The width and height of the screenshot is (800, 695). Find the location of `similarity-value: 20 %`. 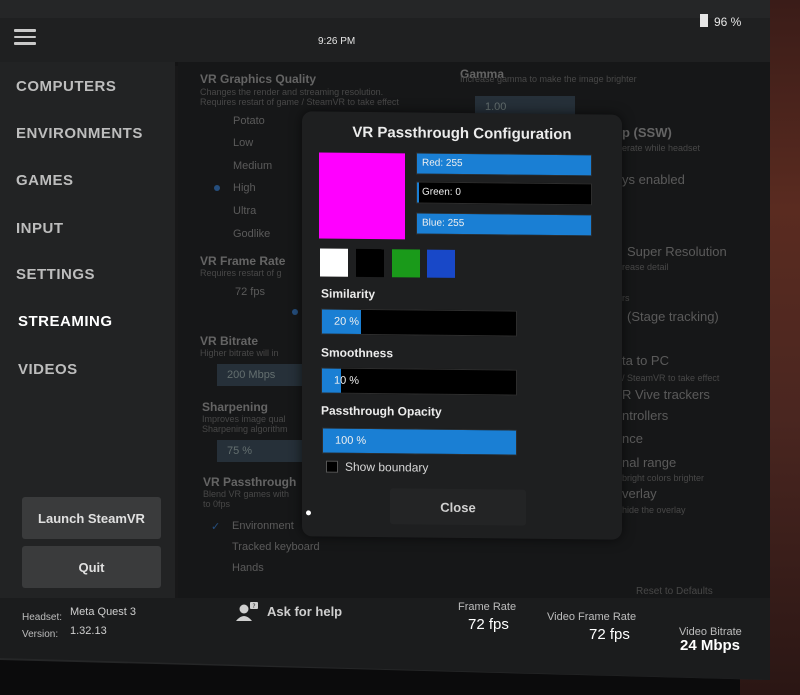

similarity-value: 20 % is located at coordinates (347, 321).